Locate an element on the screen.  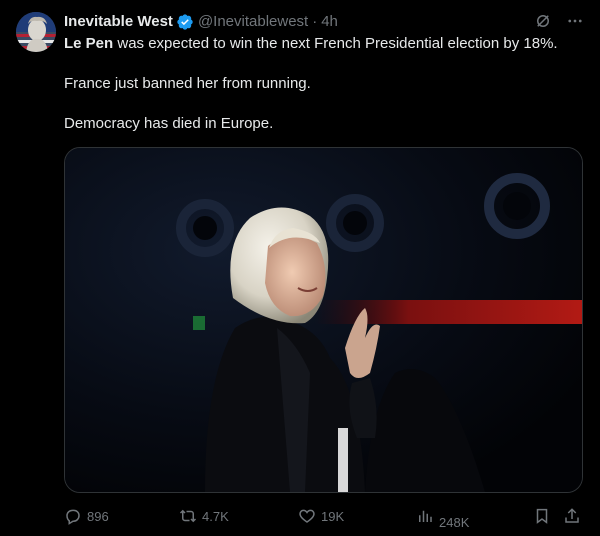
bookmark-button is located at coordinates (542, 516).